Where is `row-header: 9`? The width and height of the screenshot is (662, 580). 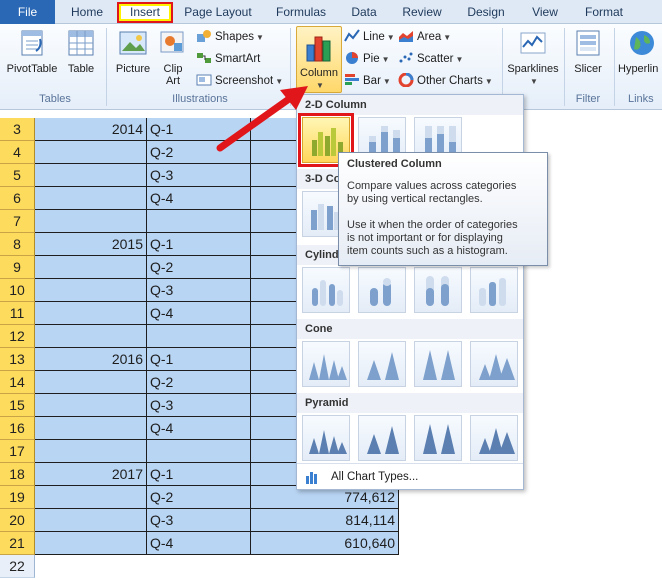
row-header: 9 is located at coordinates (17, 267).